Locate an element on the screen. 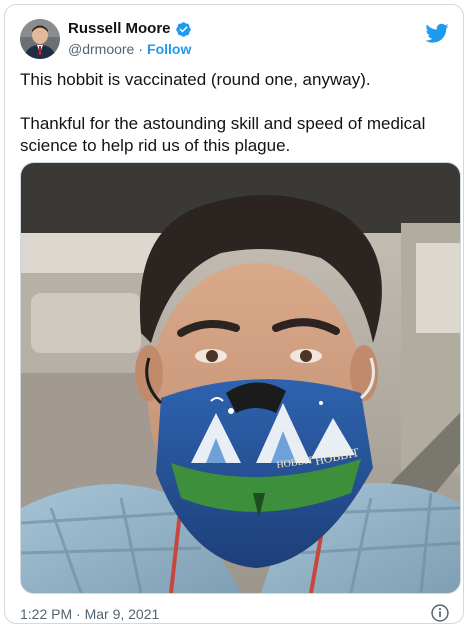  info-icon is located at coordinates (440, 613).